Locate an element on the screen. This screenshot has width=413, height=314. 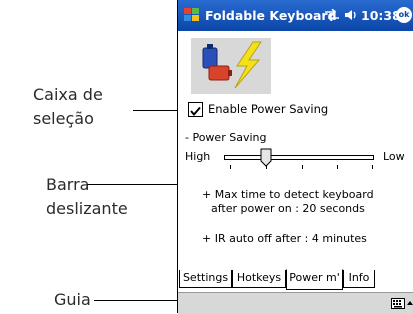
callout-tab-label: Guia is located at coordinates (72, 299).